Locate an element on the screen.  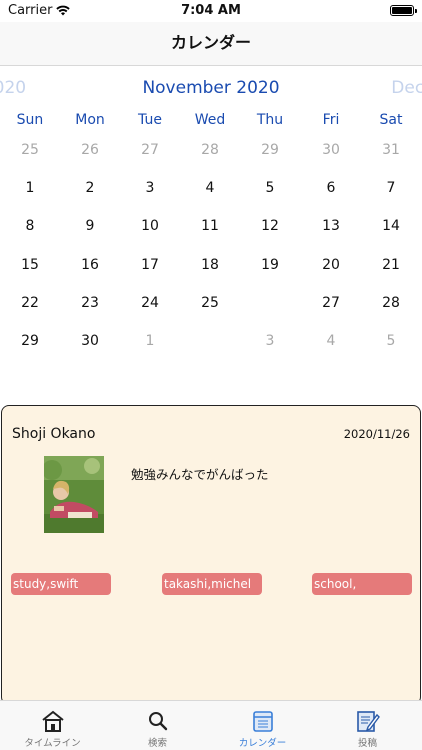
calendar-day: 17 is located at coordinates (150, 265).